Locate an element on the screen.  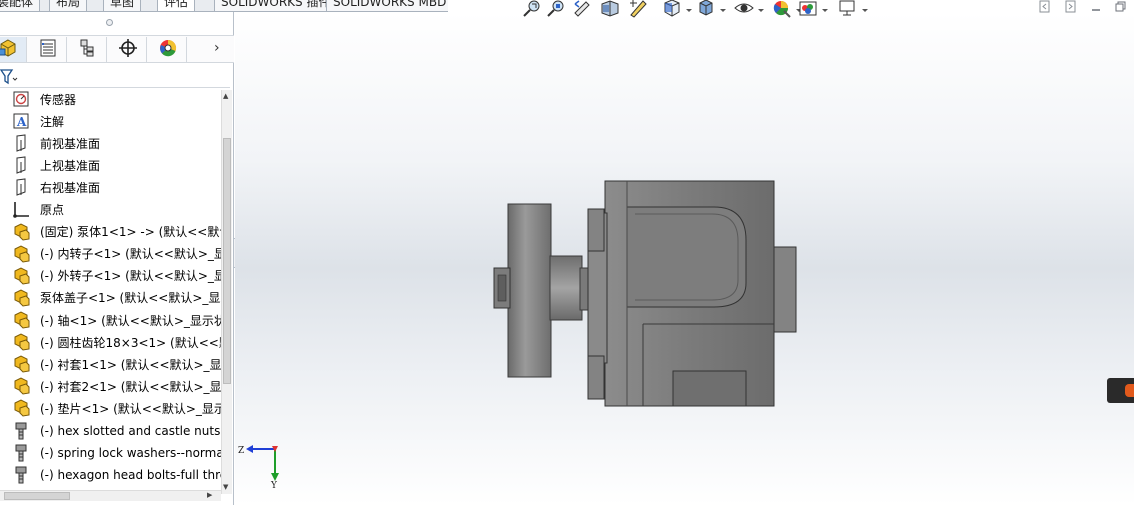
tree-item: (-) spring lock washers--norma is located at coordinates (116, 453).